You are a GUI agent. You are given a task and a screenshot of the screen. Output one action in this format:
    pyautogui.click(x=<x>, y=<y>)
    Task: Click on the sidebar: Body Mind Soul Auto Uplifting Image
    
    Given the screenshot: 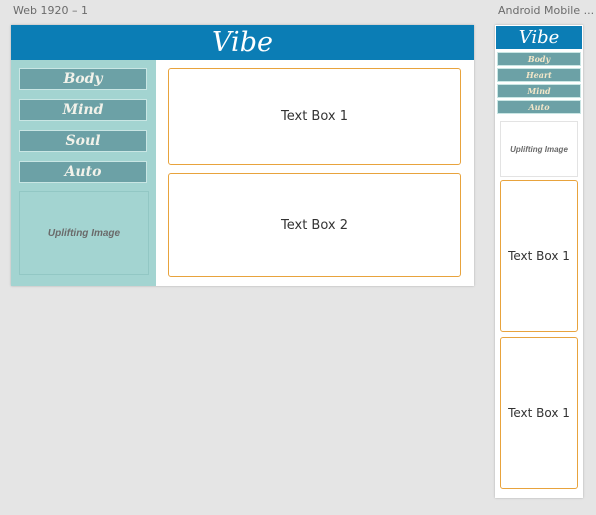 What is the action you would take?
    pyautogui.click(x=83, y=173)
    